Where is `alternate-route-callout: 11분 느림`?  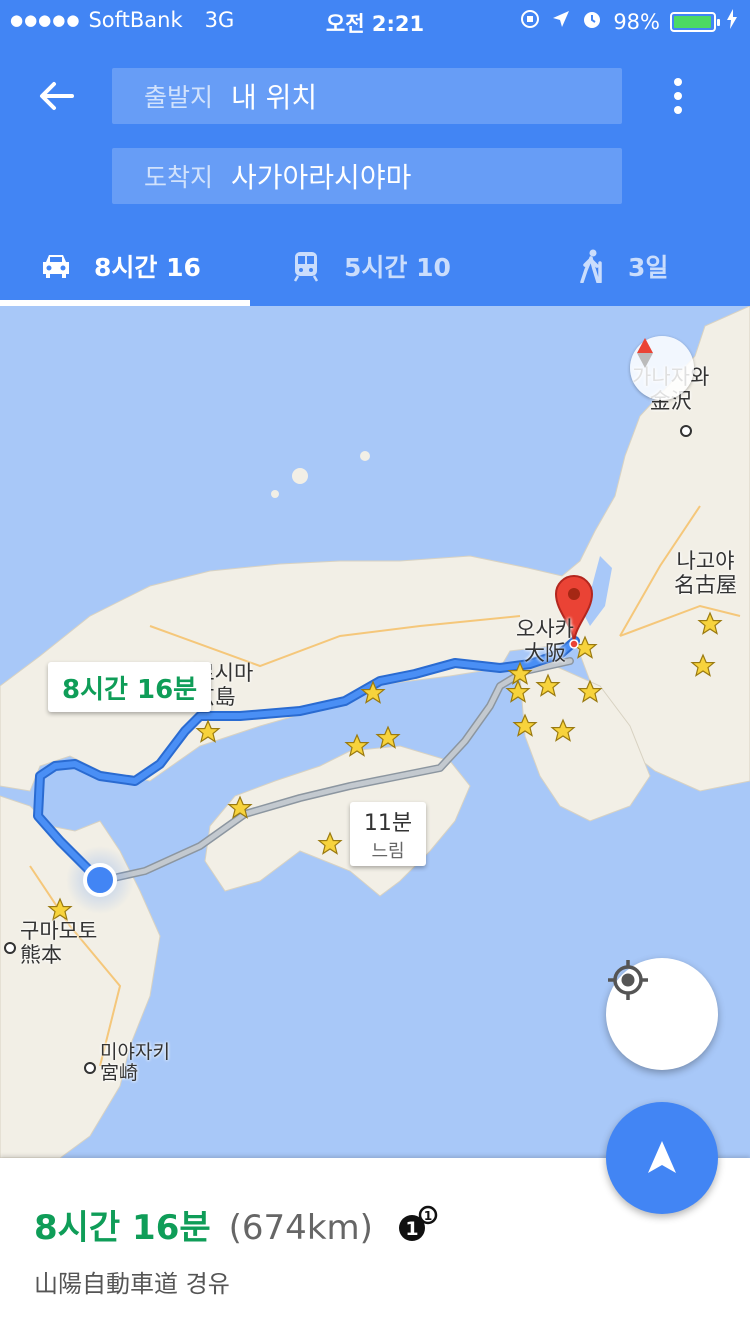 alternate-route-callout: 11분 느림 is located at coordinates (388, 834).